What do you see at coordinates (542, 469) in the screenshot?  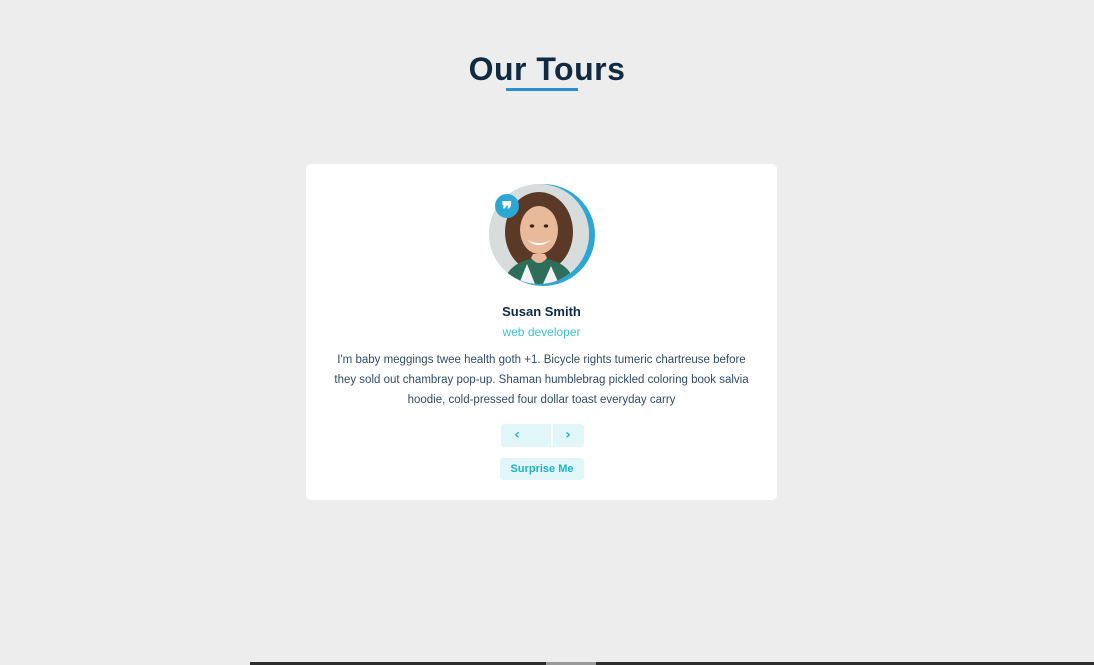 I see `surprise-me-button: Surprise Me` at bounding box center [542, 469].